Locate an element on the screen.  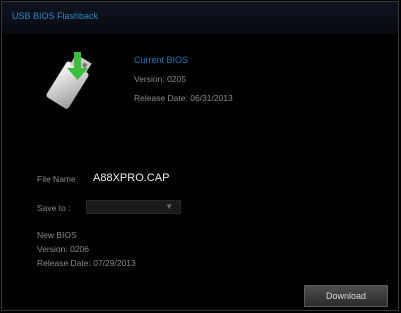
chevron-down-icon: ▼ is located at coordinates (169, 206).